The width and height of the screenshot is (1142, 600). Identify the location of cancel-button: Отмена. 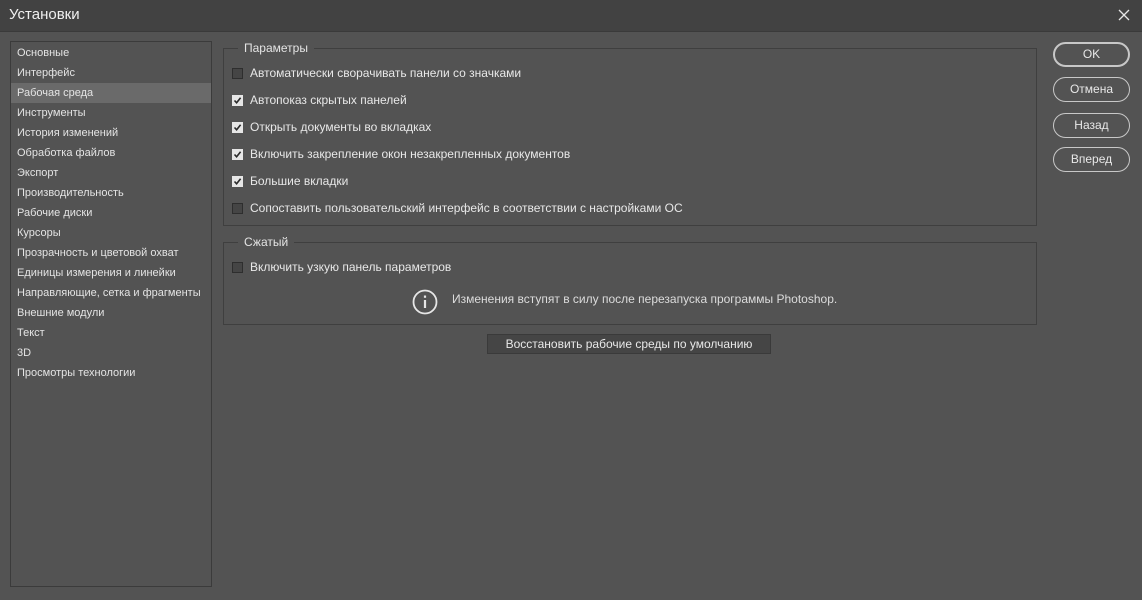
(1091, 89).